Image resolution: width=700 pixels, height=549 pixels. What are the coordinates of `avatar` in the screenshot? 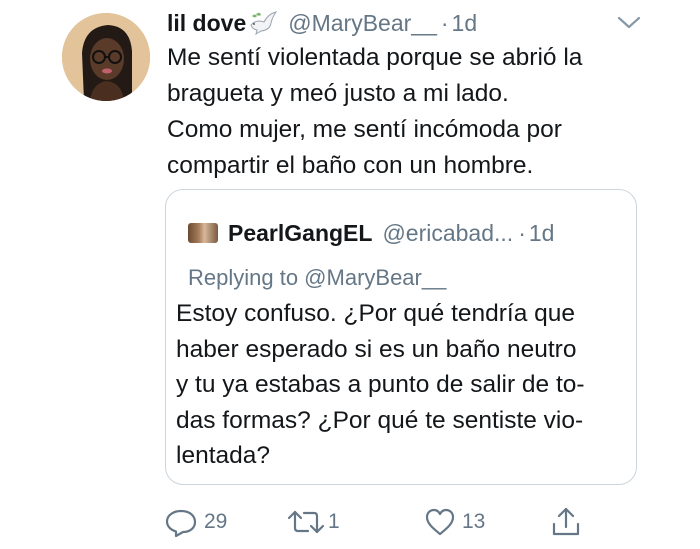 It's located at (106, 57).